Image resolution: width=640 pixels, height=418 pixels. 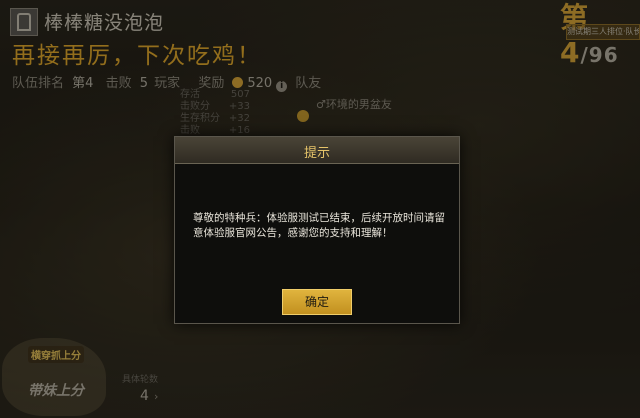 What do you see at coordinates (317, 302) in the screenshot?
I see `confirm-button: 确定` at bounding box center [317, 302].